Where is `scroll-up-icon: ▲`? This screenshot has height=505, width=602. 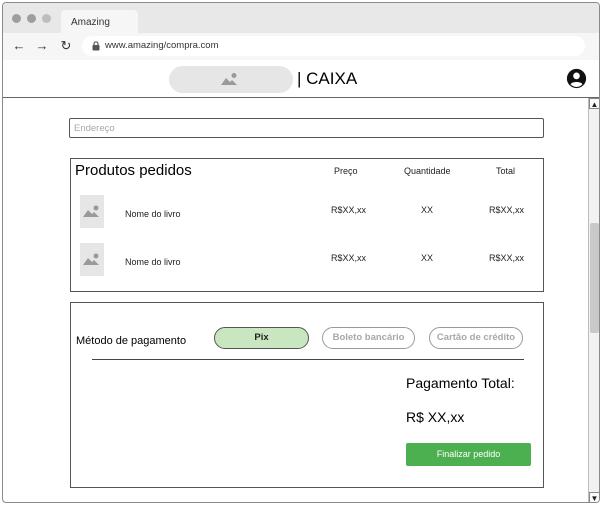 scroll-up-icon: ▲ is located at coordinates (594, 103).